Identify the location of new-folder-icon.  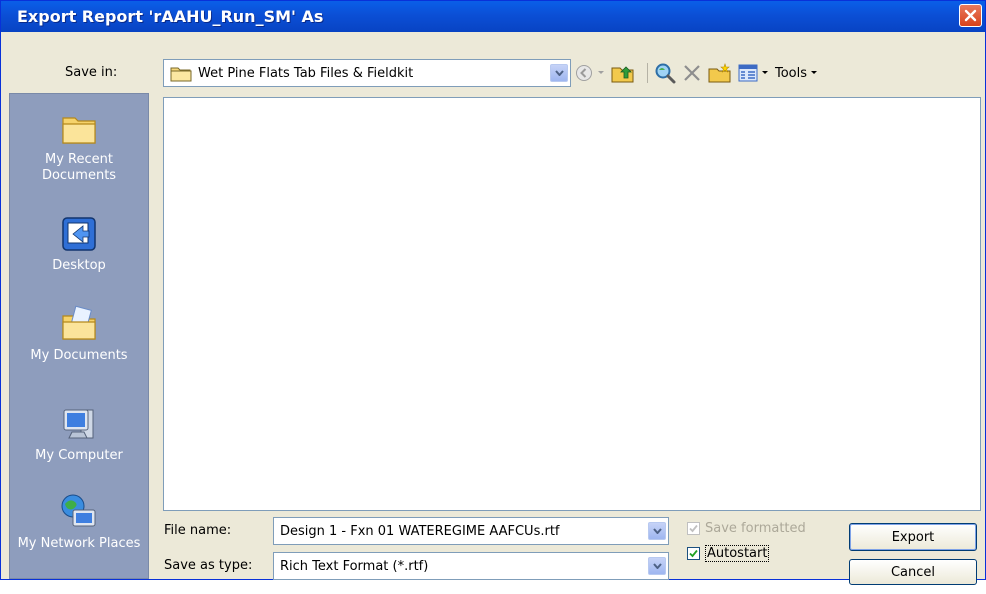
(719, 73).